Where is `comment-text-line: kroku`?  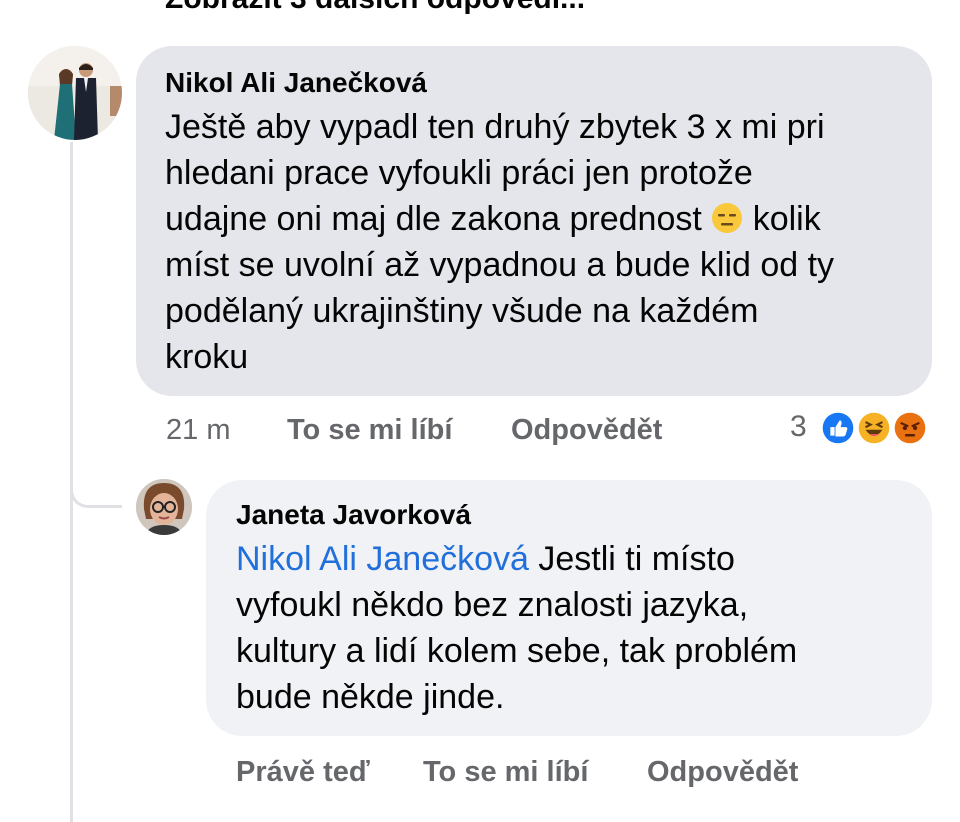
comment-text-line: kroku is located at coordinates (207, 357).